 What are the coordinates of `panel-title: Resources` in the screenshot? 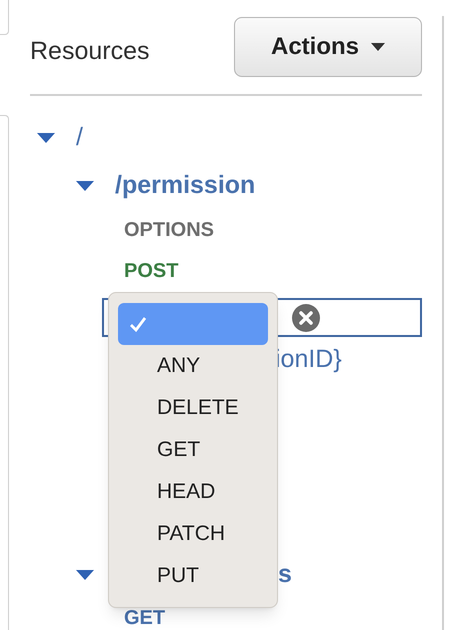 It's located at (90, 52).